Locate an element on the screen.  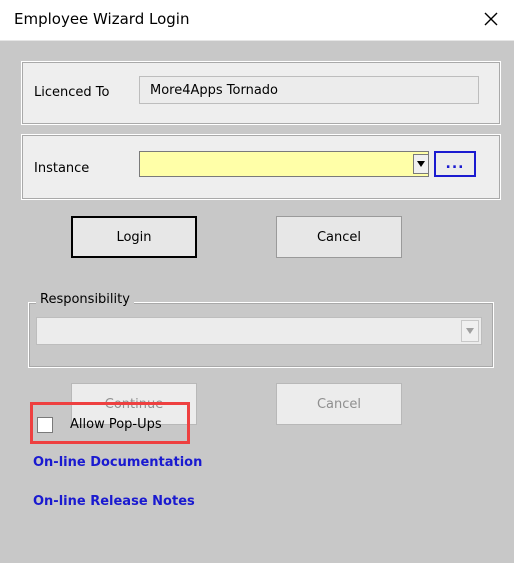
instance-dropdown-button is located at coordinates (421, 164).